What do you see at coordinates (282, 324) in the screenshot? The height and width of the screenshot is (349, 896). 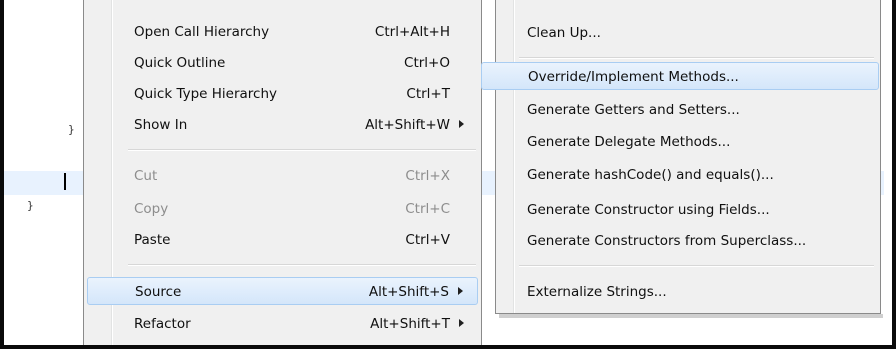 I see `menu-item-refactor: Refactor Alt+Shift+T` at bounding box center [282, 324].